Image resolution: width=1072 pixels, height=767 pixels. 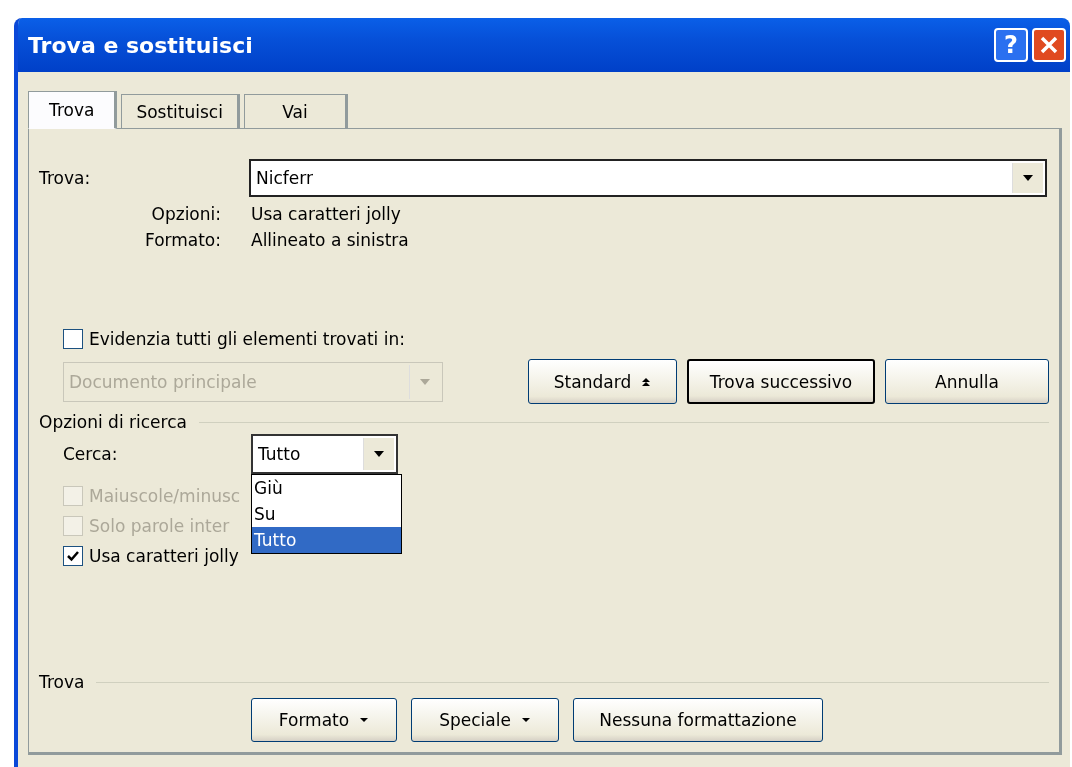 I want to click on checkbox-label: Maiuscole/minusc, so click(x=165, y=496).